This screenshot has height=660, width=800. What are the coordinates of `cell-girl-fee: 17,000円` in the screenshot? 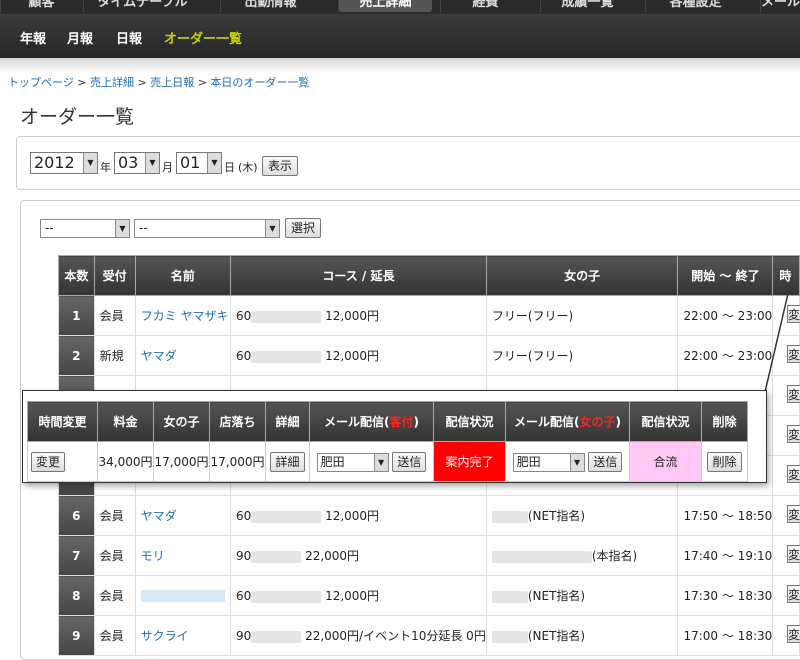 It's located at (181, 461).